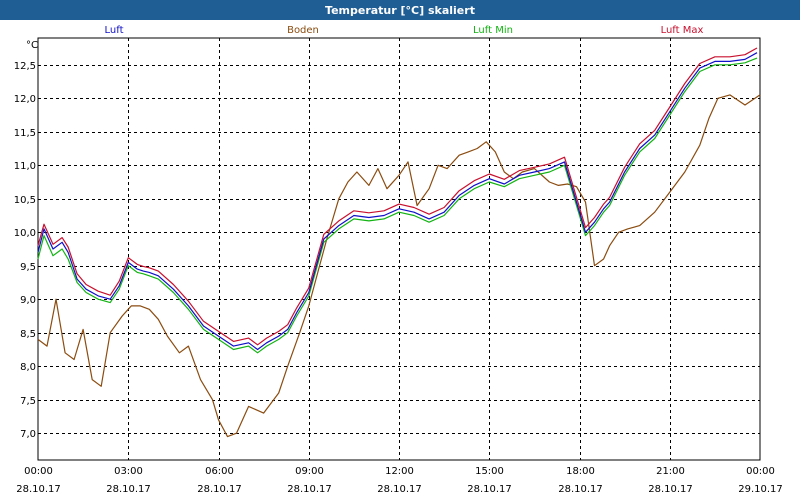 Image resolution: width=800 pixels, height=504 pixels. Describe the element at coordinates (309, 471) in the screenshot. I see `x-tick-time: 09:00` at that location.